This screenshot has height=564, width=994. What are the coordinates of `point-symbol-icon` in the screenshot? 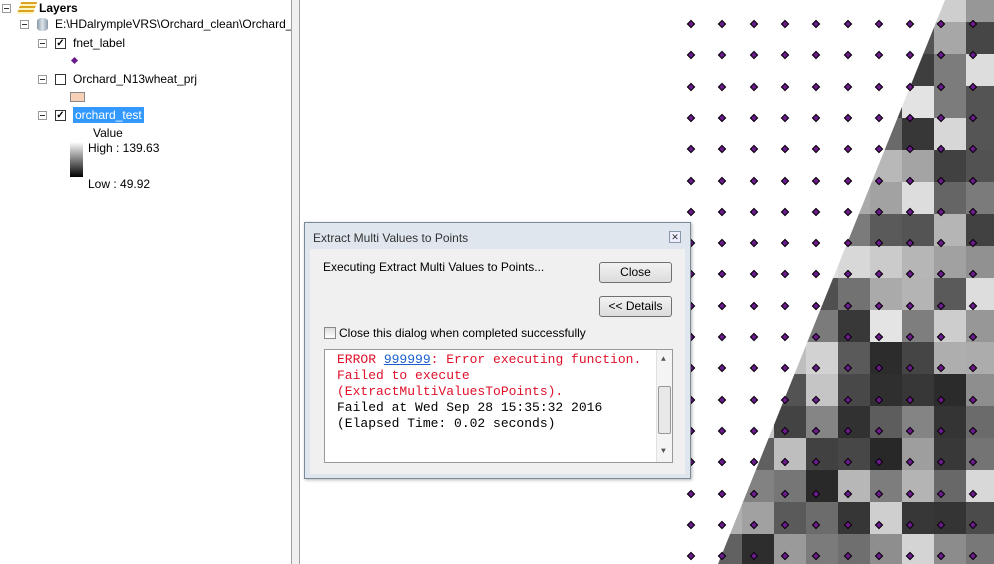 It's located at (74, 60).